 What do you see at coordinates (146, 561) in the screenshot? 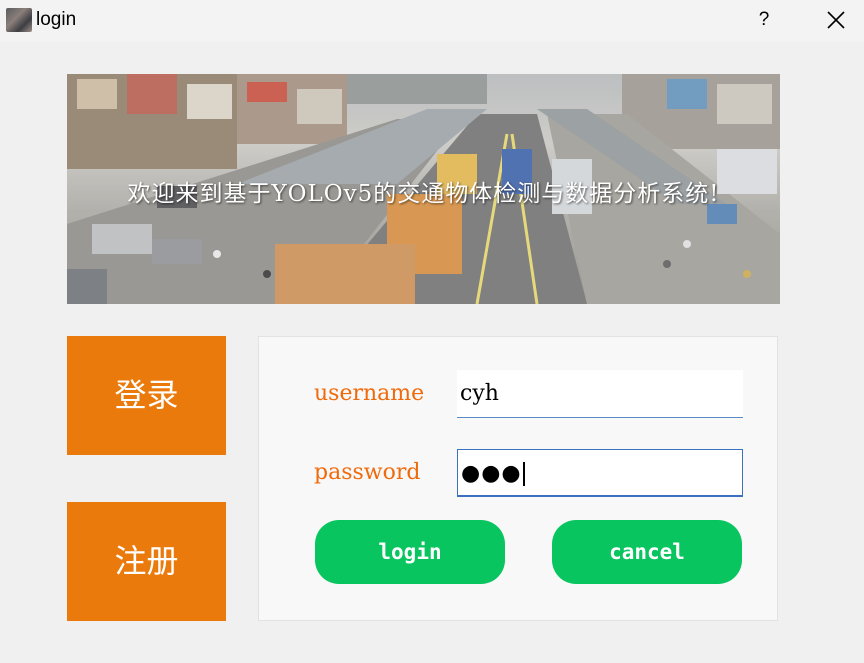
I see `register-side-button: 注册` at bounding box center [146, 561].